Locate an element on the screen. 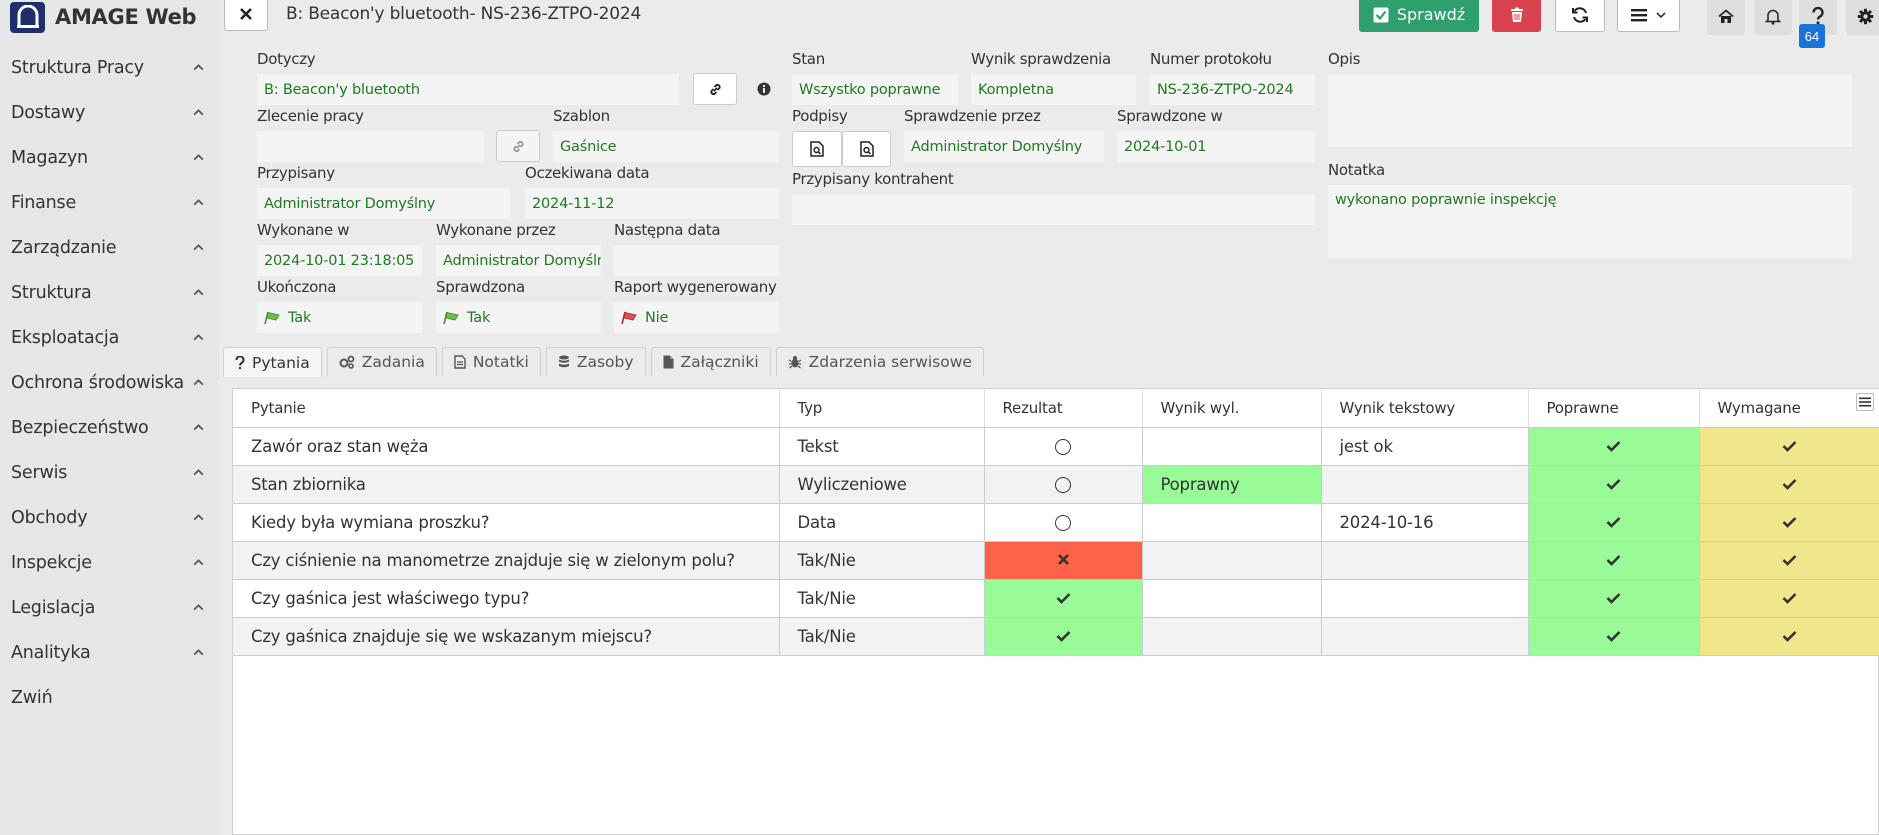 The image size is (1879, 835). sidebar-item-serwis: Serwis is located at coordinates (109, 472).